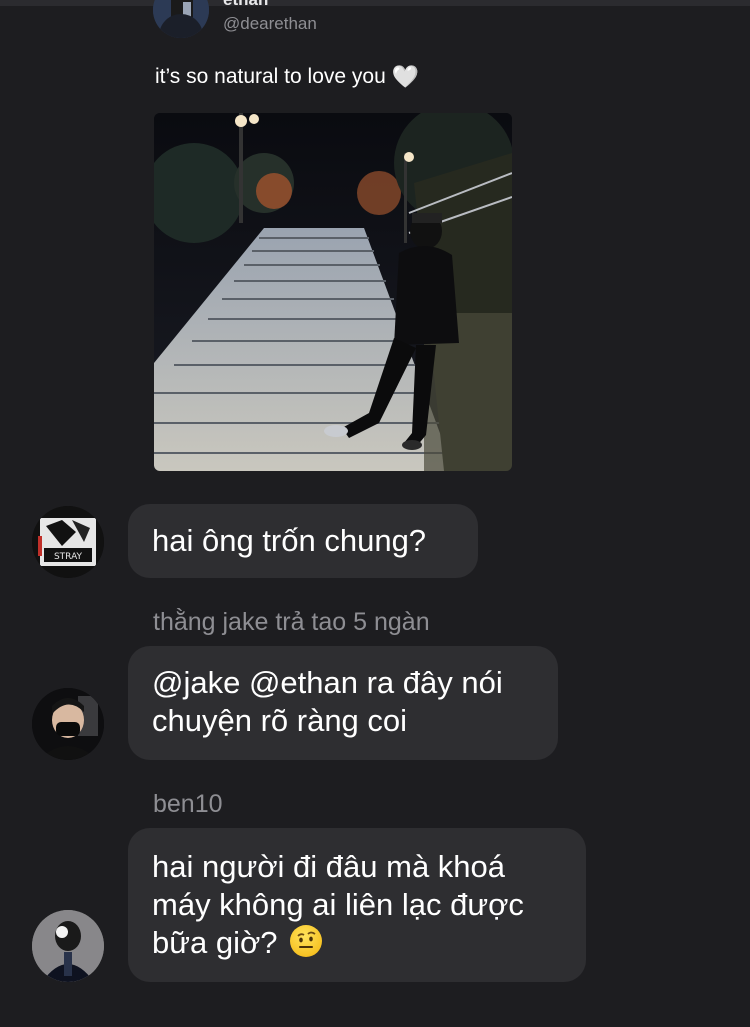 This screenshot has height=1027, width=750. What do you see at coordinates (215, 942) in the screenshot?
I see `comment-text-line: bữa giờ?` at bounding box center [215, 942].